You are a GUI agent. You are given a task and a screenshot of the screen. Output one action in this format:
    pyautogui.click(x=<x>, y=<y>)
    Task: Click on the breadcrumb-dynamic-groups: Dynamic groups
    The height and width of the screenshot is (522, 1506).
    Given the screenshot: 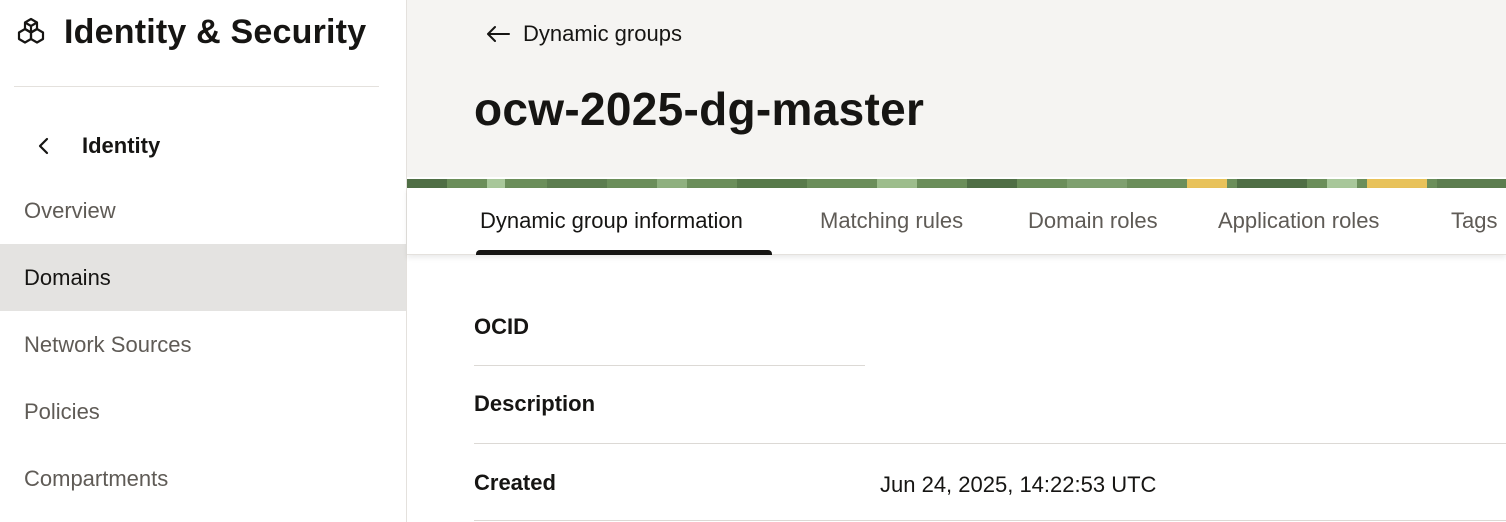 What is the action you would take?
    pyautogui.click(x=583, y=34)
    